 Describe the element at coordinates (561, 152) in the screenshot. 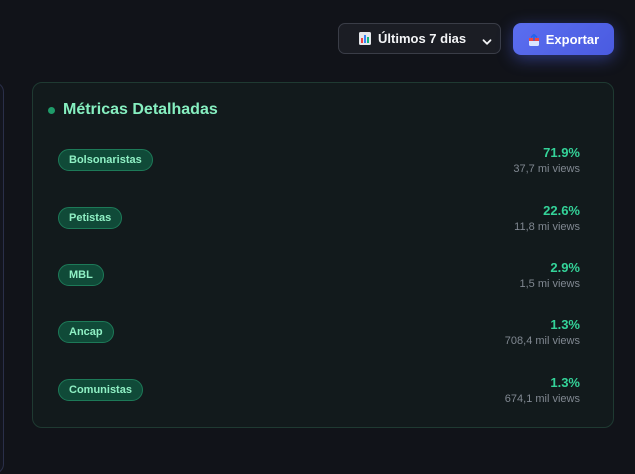

I see `metric-percent: 71.9%` at that location.